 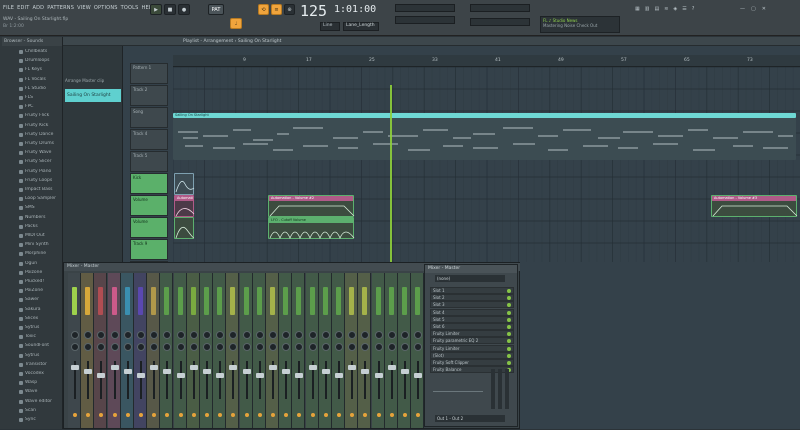 I want to click on menu-add: ADD, so click(x=38, y=8).